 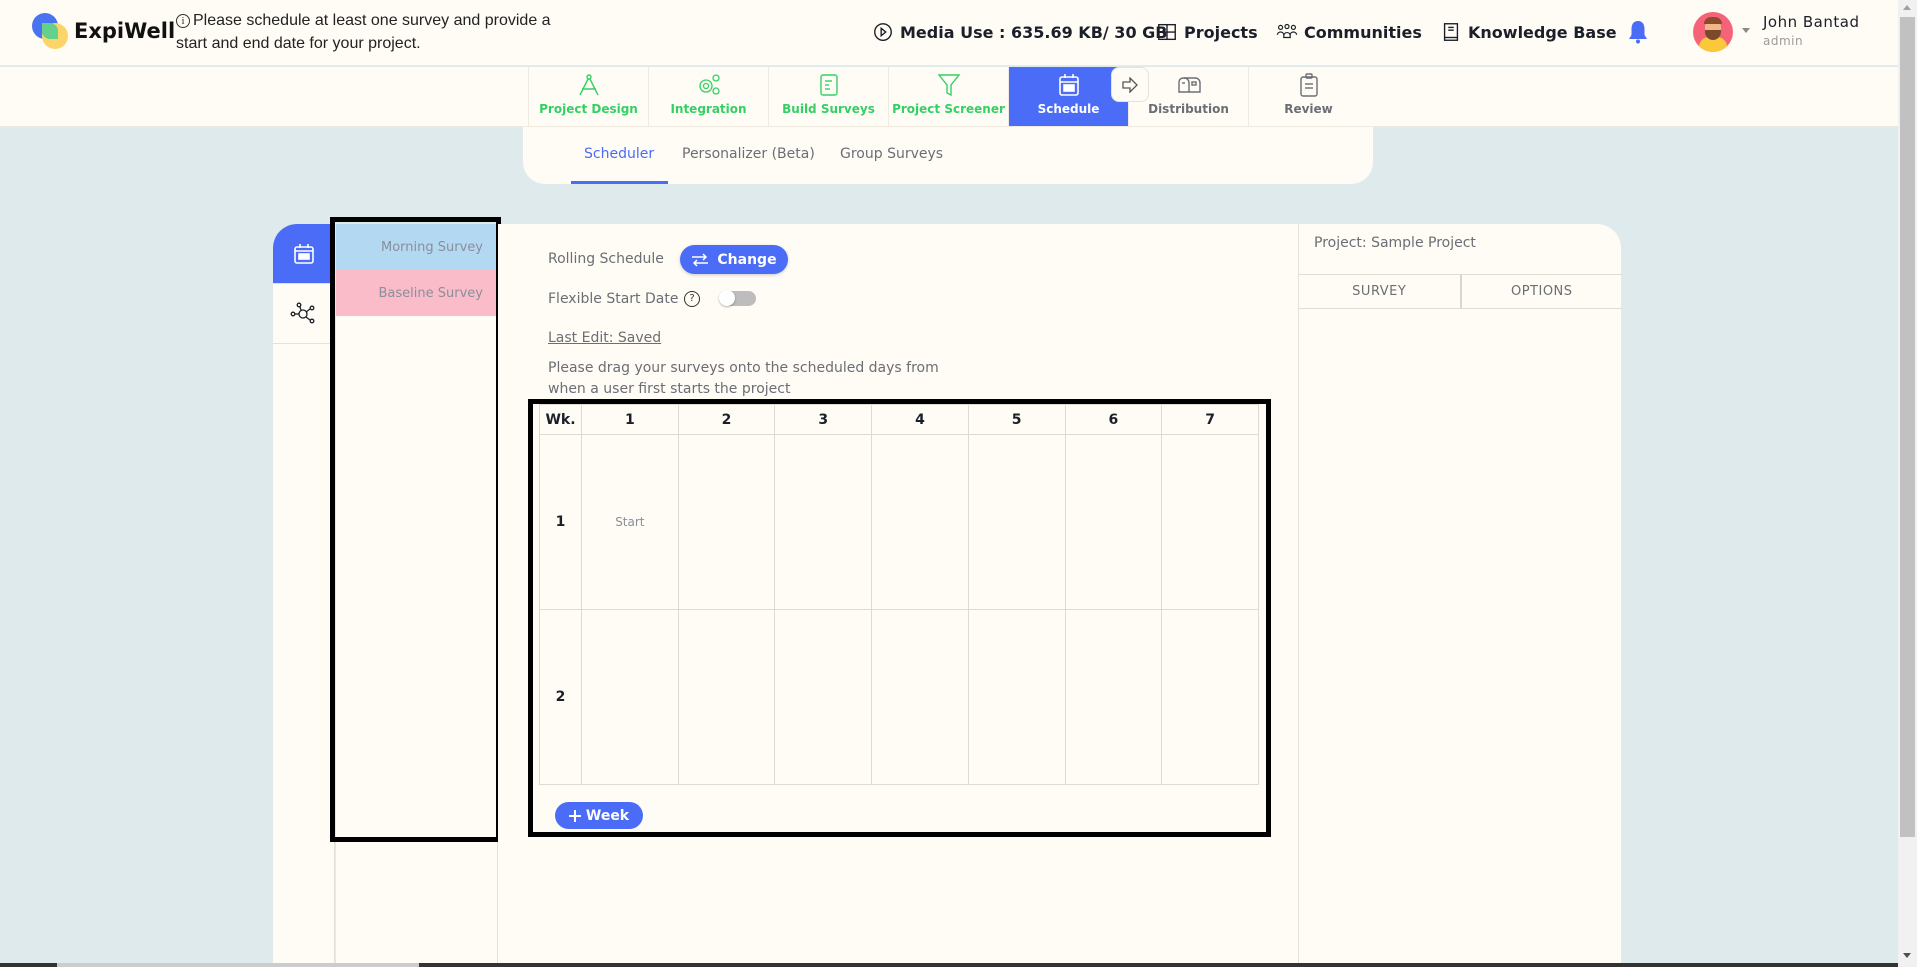 I want to click on scheduler-mode-sidebar, so click(x=304, y=595).